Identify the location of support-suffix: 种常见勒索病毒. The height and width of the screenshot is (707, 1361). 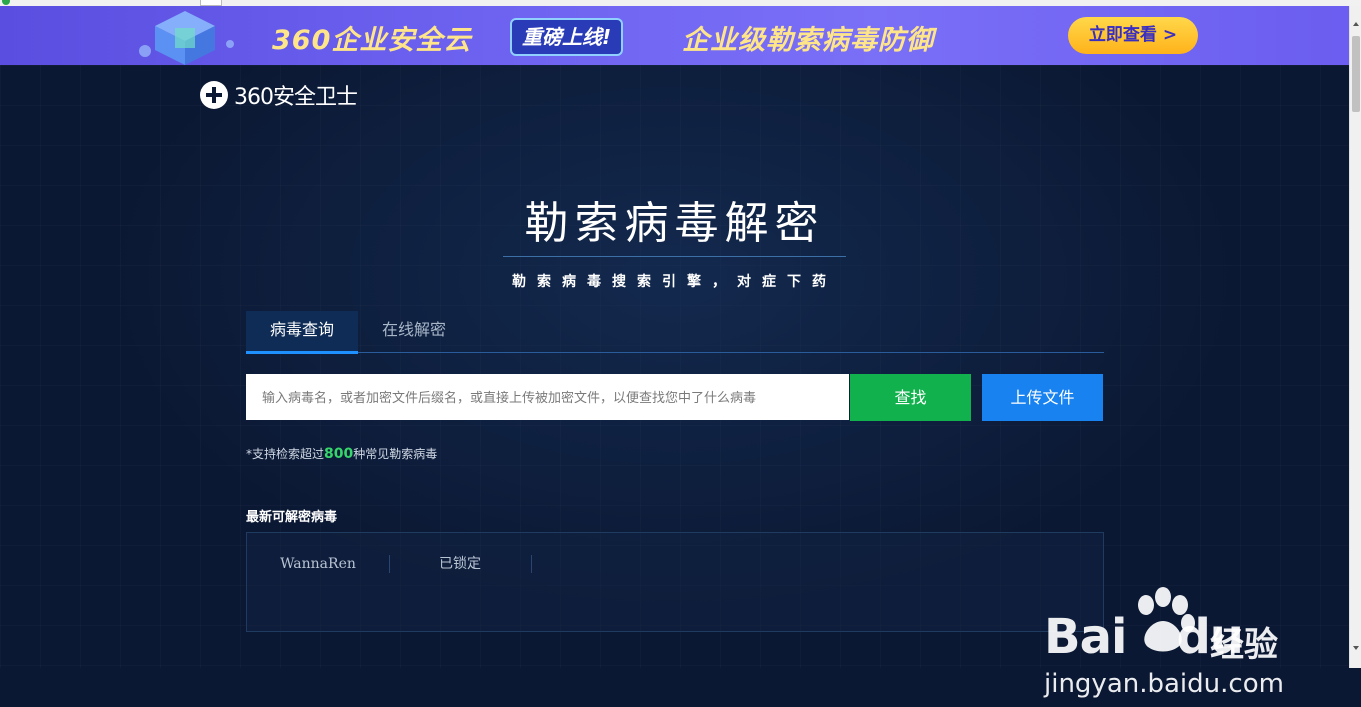
(395, 454).